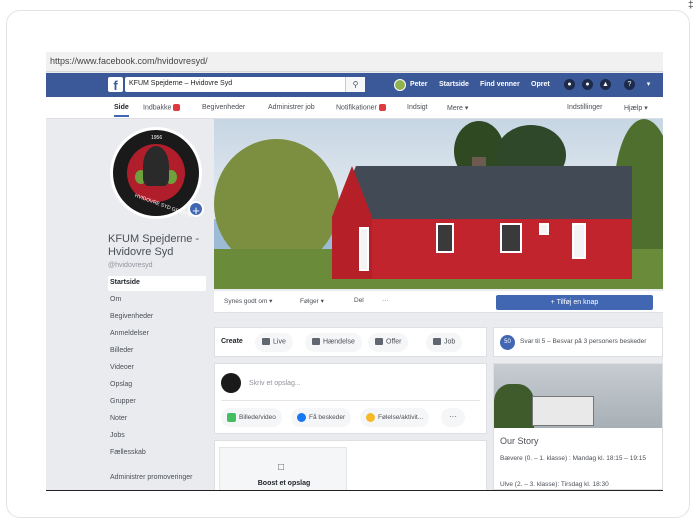 Image resolution: width=696 pixels, height=526 pixels. I want to click on composer-divider, so click(350, 400).